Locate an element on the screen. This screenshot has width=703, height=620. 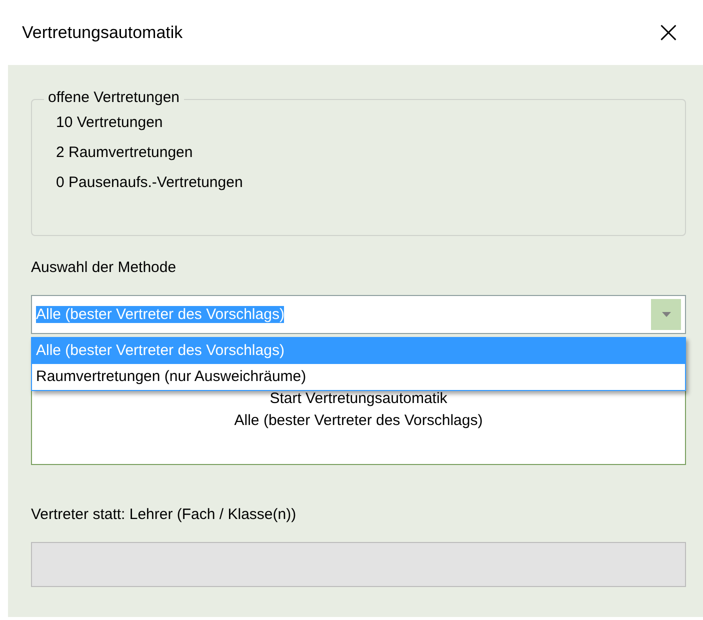
close-button: × is located at coordinates (668, 32).